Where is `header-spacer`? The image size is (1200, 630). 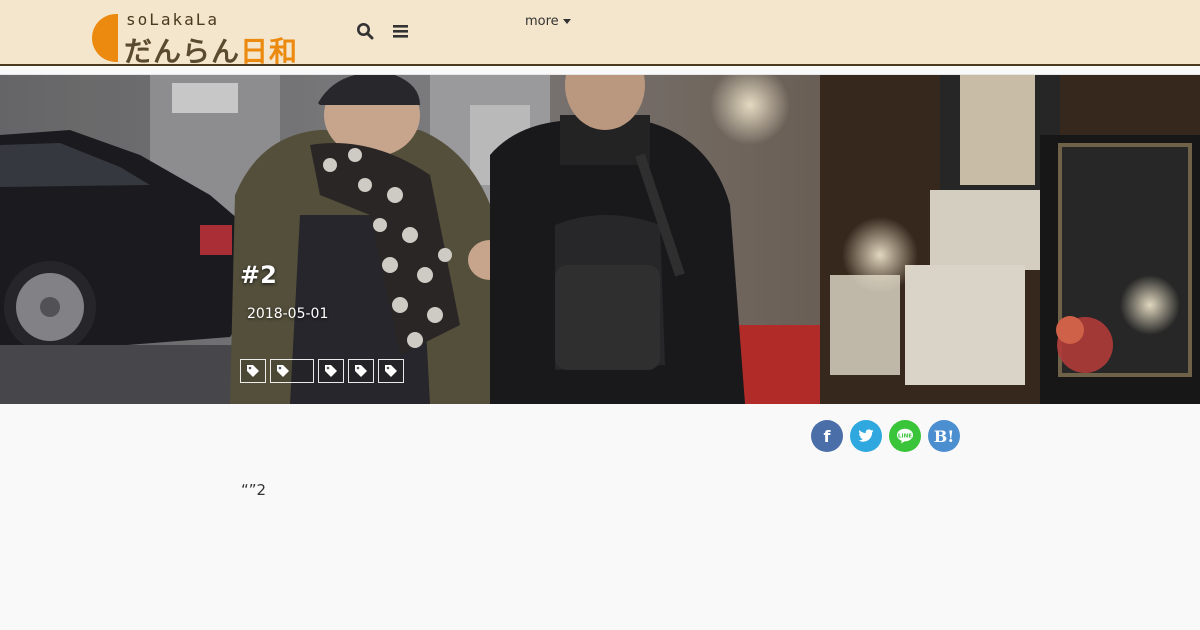 header-spacer is located at coordinates (600, 70).